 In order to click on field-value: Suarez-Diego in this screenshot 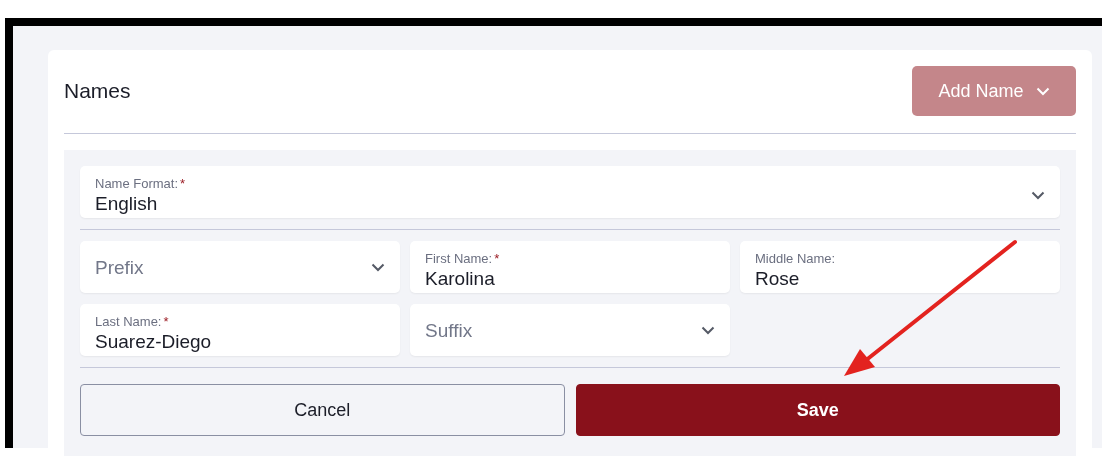, I will do `click(154, 341)`.